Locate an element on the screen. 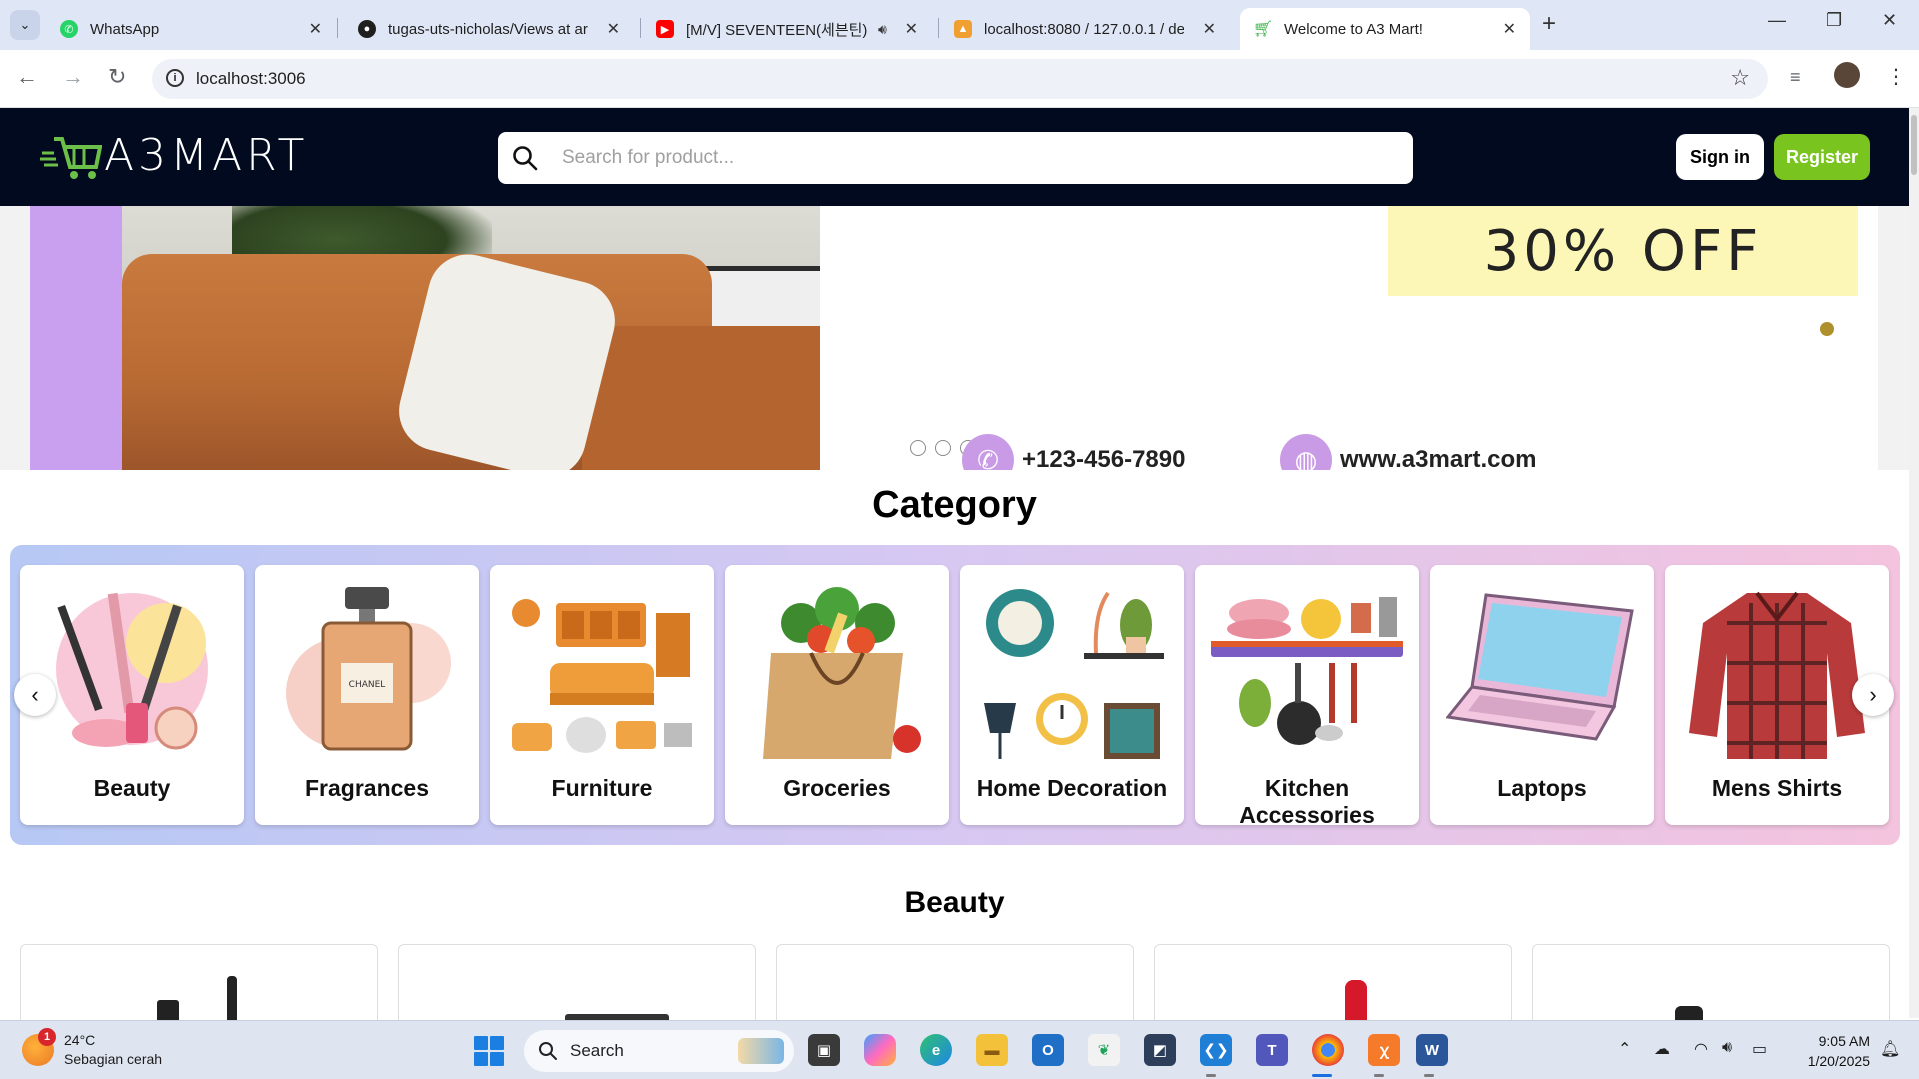 The height and width of the screenshot is (1079, 1919). svg-text: CHANEL is located at coordinates (367, 685).